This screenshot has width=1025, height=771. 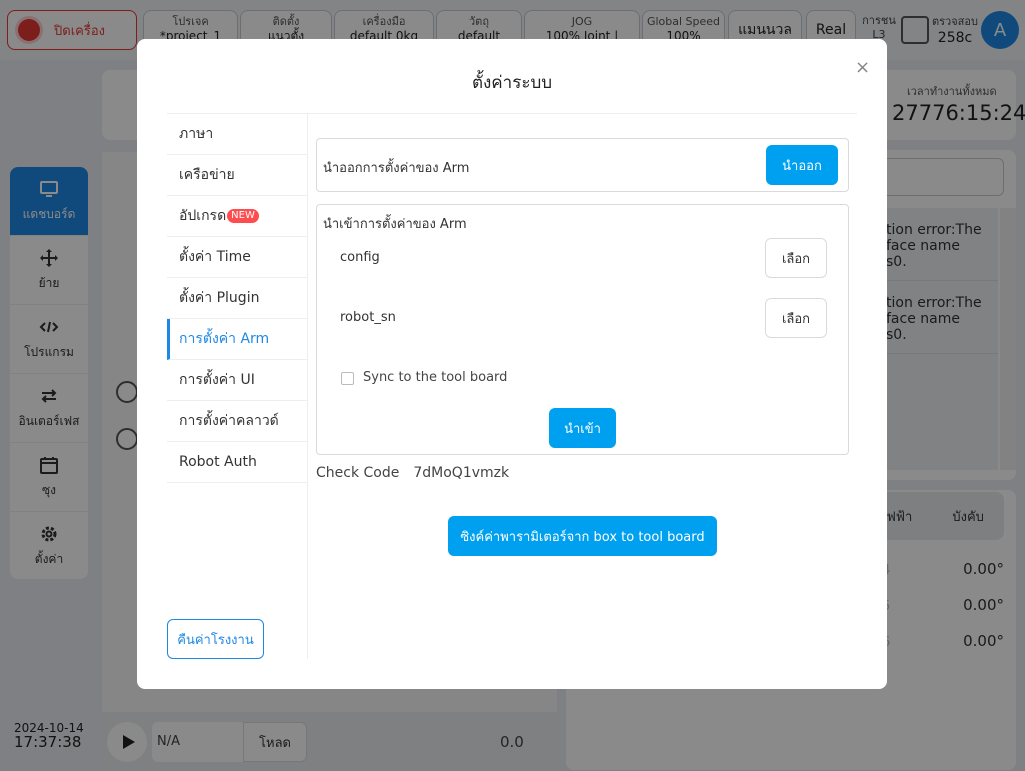 What do you see at coordinates (412, 473) in the screenshot?
I see `check-code: Check Code 7dMoQ1vmzk` at bounding box center [412, 473].